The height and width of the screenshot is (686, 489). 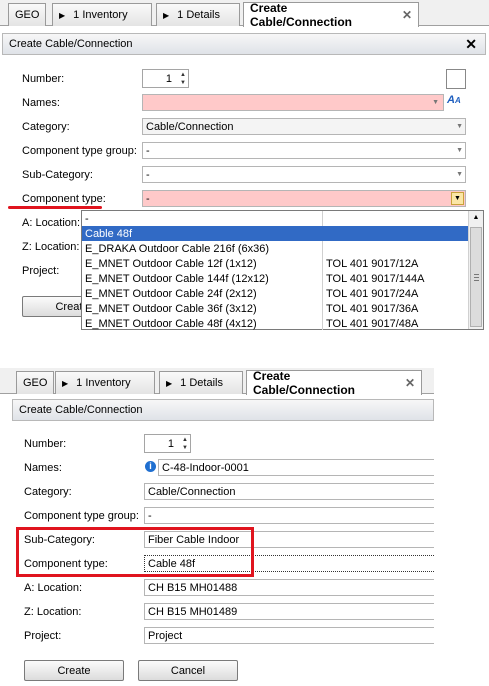 I want to click on dialog-title-bar: Create Cable/Connection, so click(x=223, y=410).